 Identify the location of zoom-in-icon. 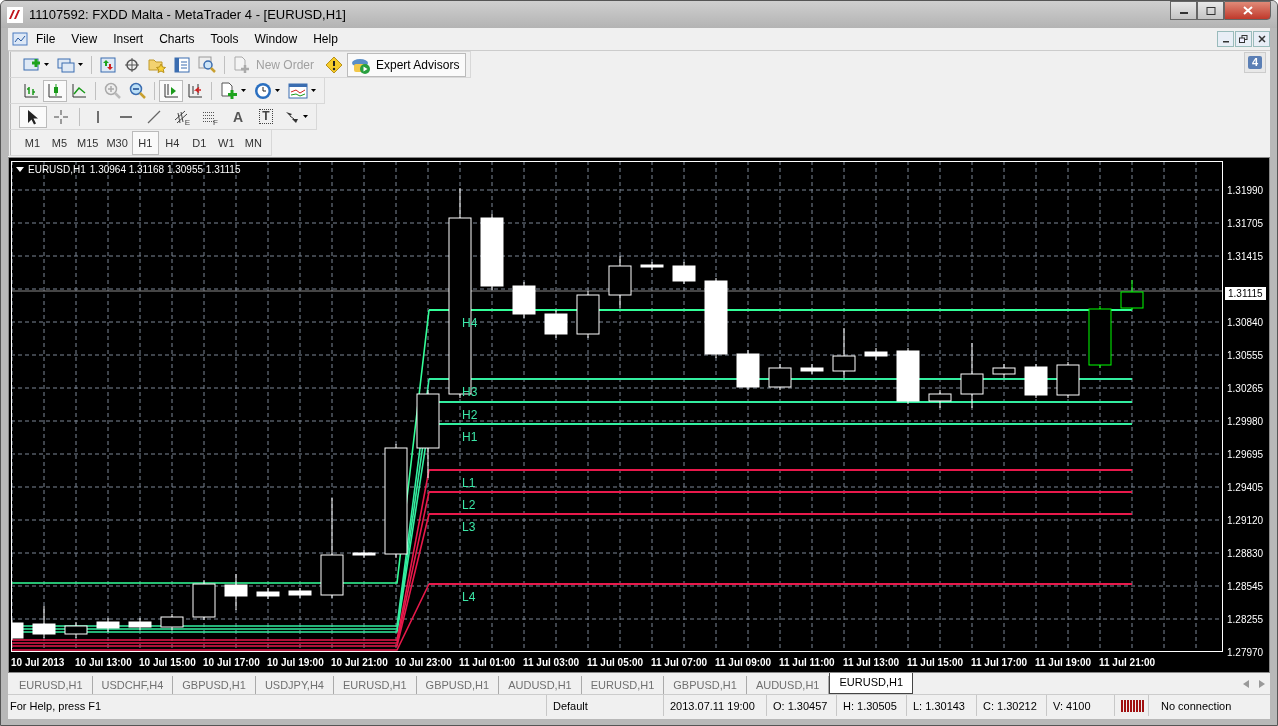
(112, 90).